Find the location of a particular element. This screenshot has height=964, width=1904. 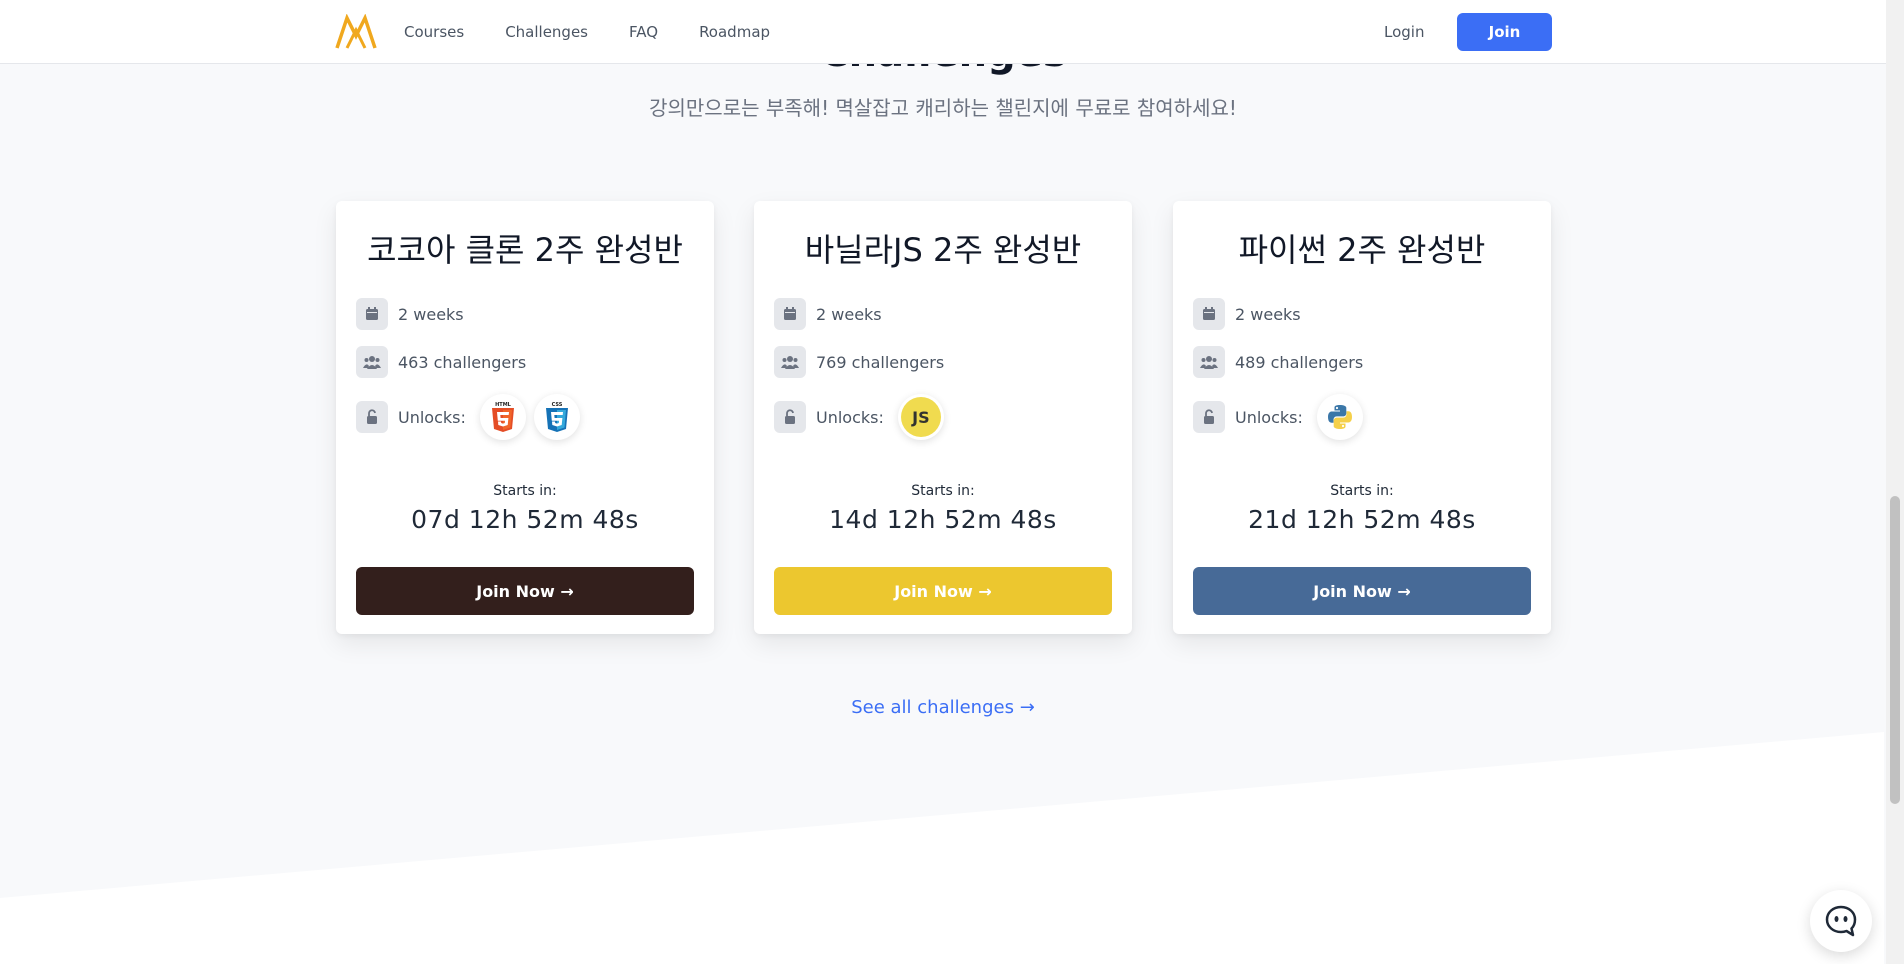

nav-courses: Courses is located at coordinates (434, 32).